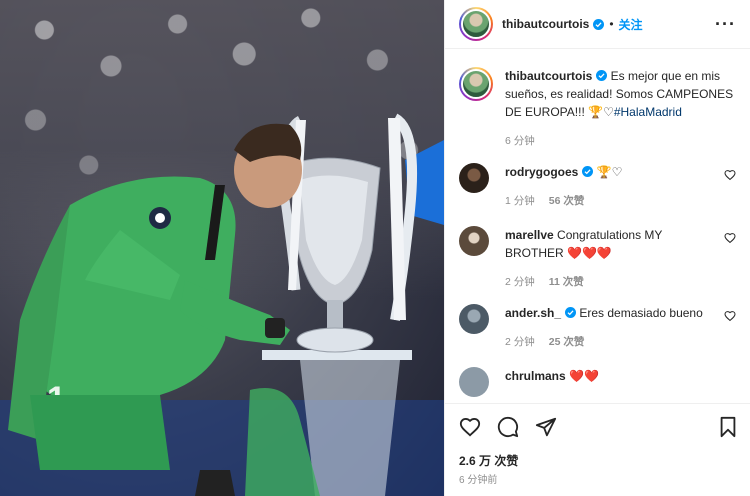  What do you see at coordinates (631, 24) in the screenshot?
I see `follow-button: 关注` at bounding box center [631, 24].